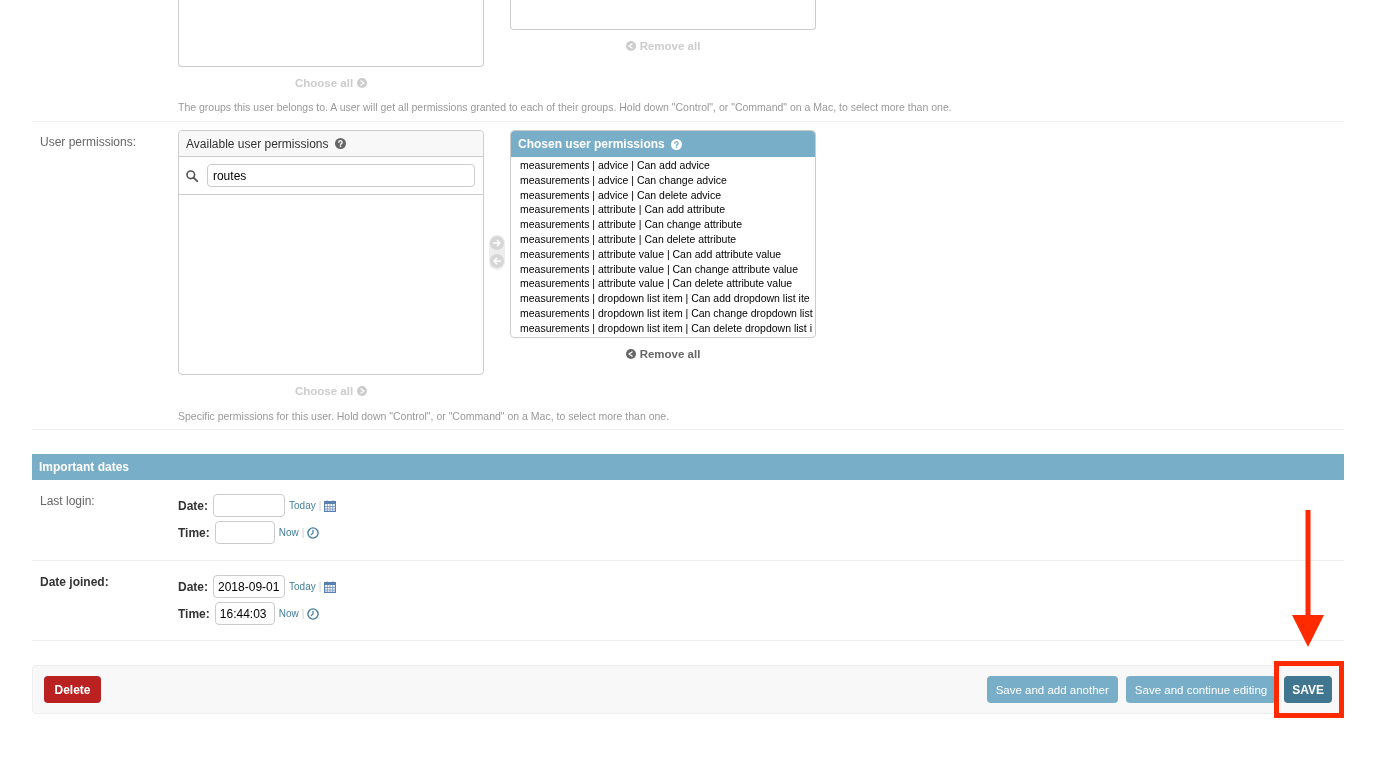 The width and height of the screenshot is (1377, 763). I want to click on permission-option: measurements | dropdown list item | Can delete dropdown list i, so click(667, 328).